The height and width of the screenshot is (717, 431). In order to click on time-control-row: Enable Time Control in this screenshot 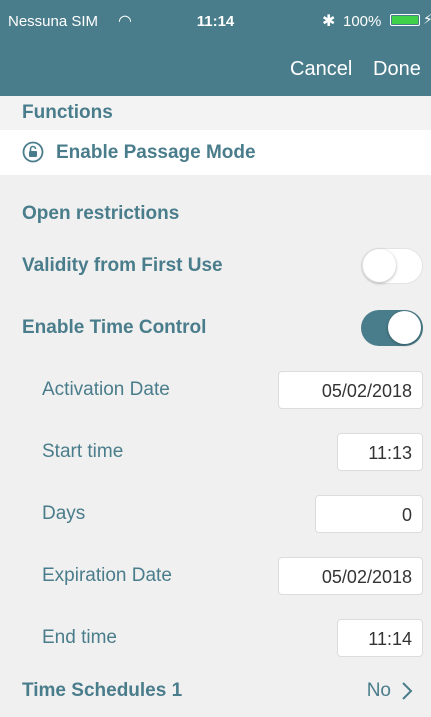, I will do `click(215, 328)`.